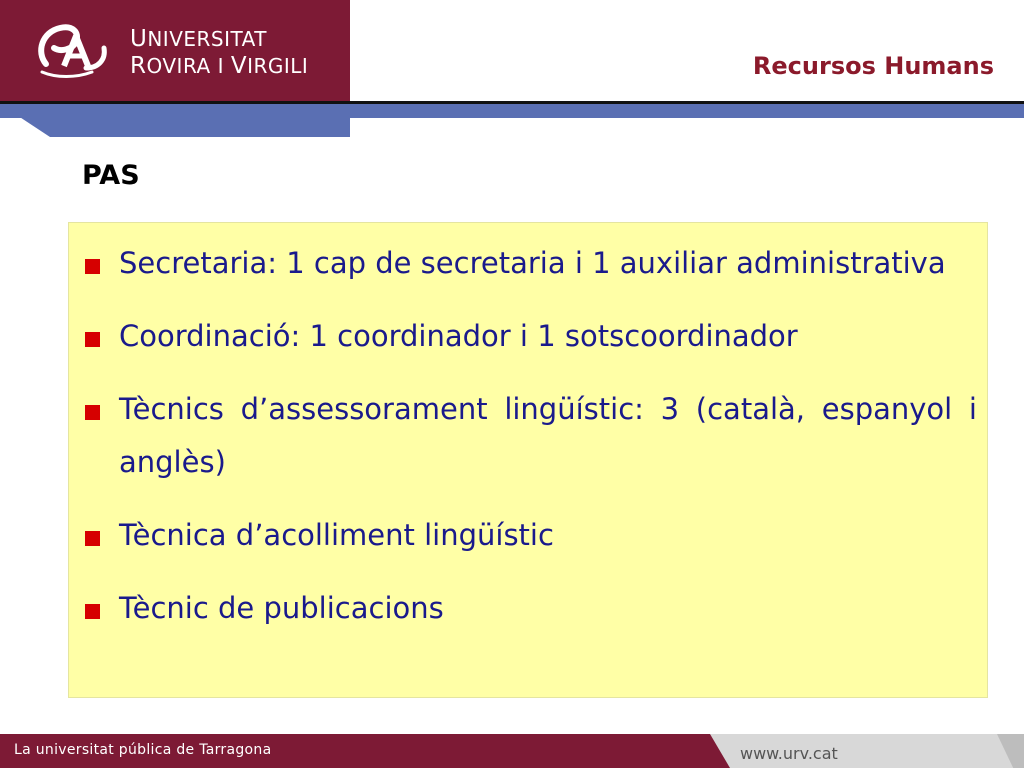 This screenshot has height=768, width=1024. Describe the element at coordinates (530, 608) in the screenshot. I see `list-item: Tècnic de publicacions` at that location.